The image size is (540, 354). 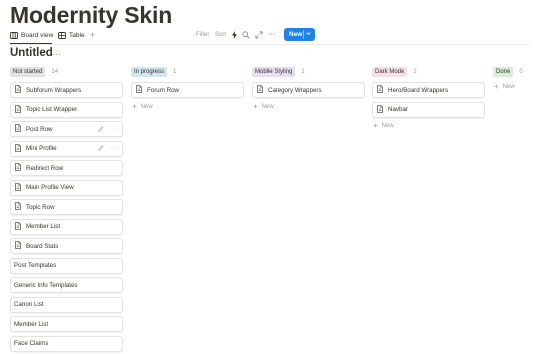 I want to click on more-options-button: ···, so click(x=271, y=35).